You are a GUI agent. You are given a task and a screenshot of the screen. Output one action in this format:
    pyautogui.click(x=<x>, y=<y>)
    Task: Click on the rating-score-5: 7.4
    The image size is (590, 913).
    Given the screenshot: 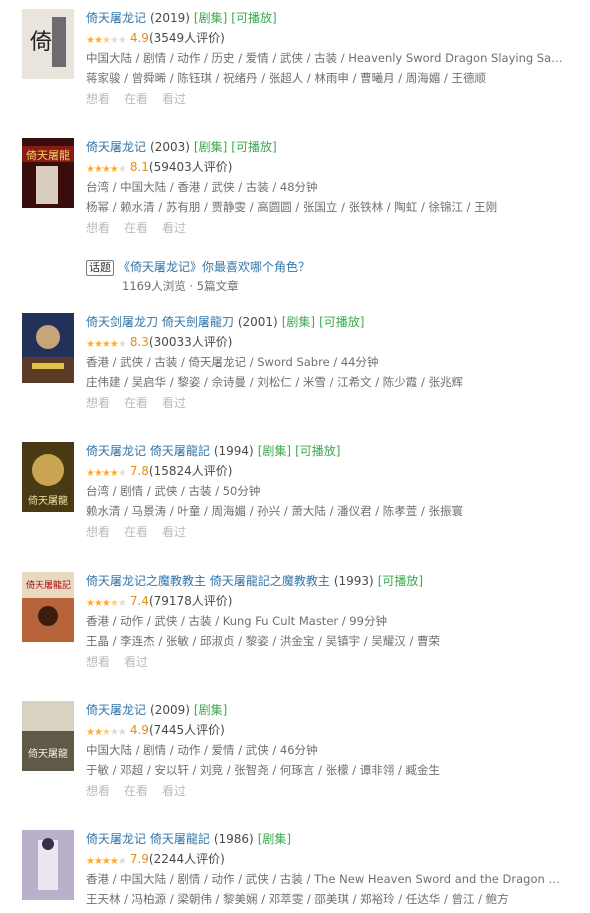 What is the action you would take?
    pyautogui.click(x=139, y=601)
    